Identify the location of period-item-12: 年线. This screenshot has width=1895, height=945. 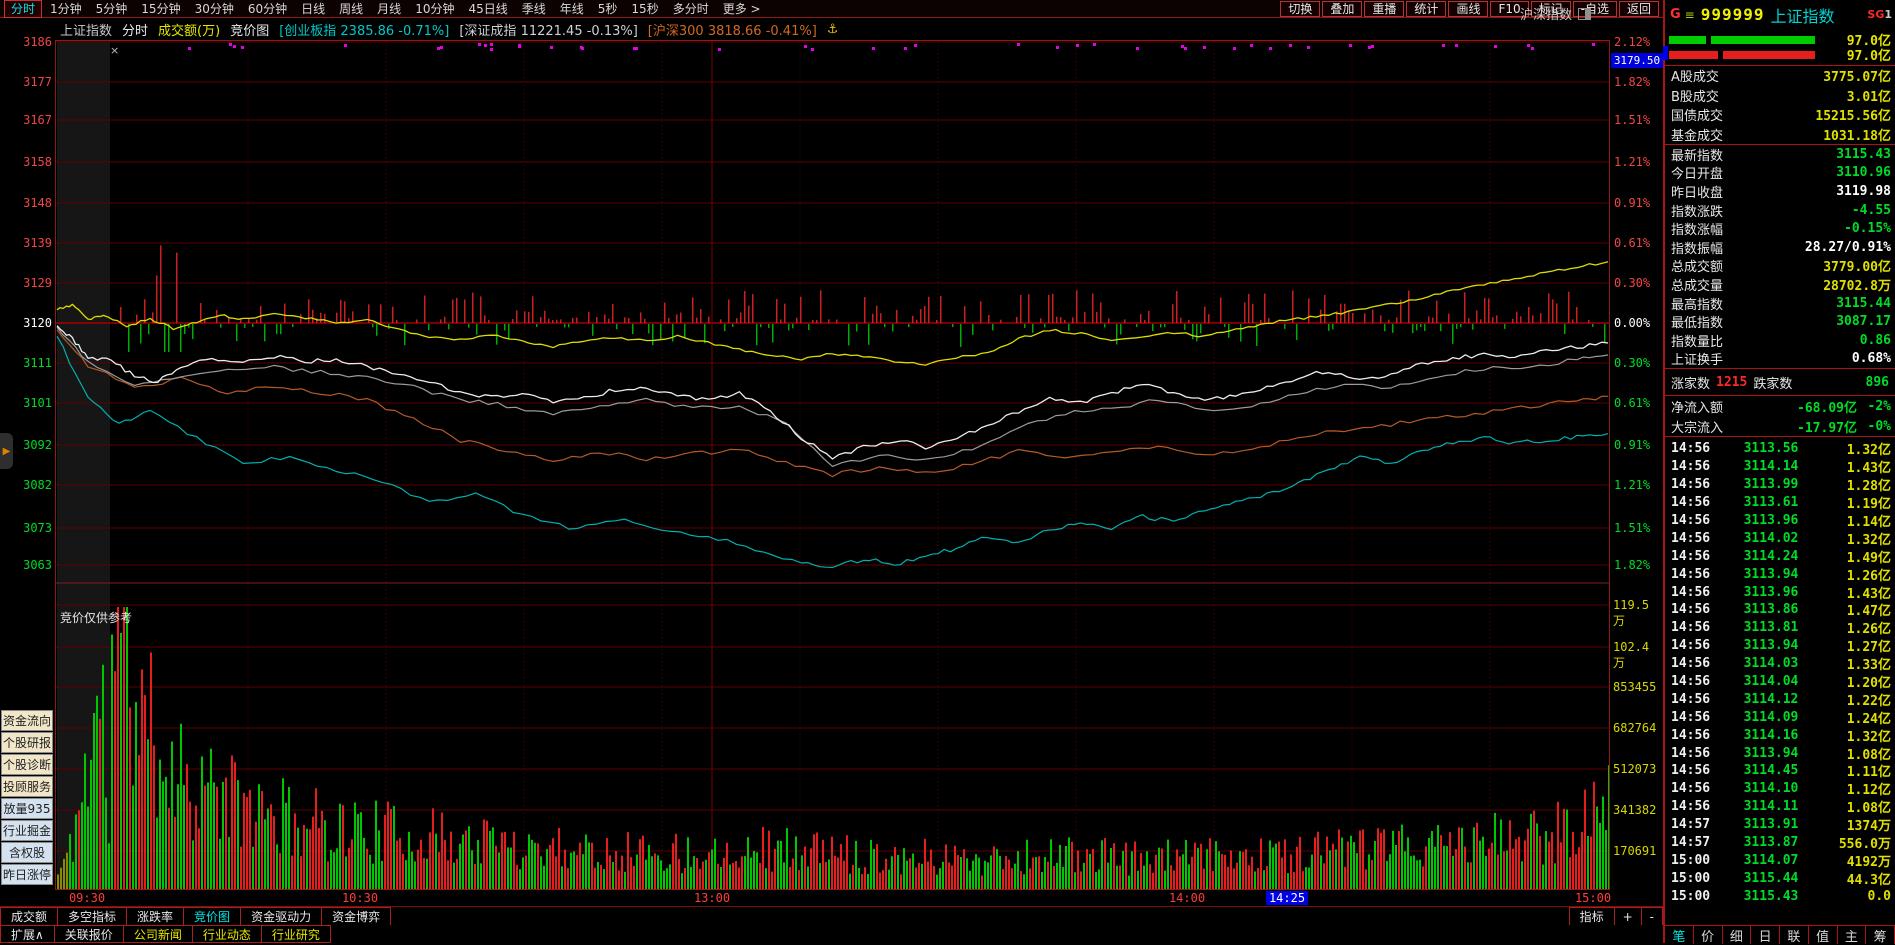
(572, 9).